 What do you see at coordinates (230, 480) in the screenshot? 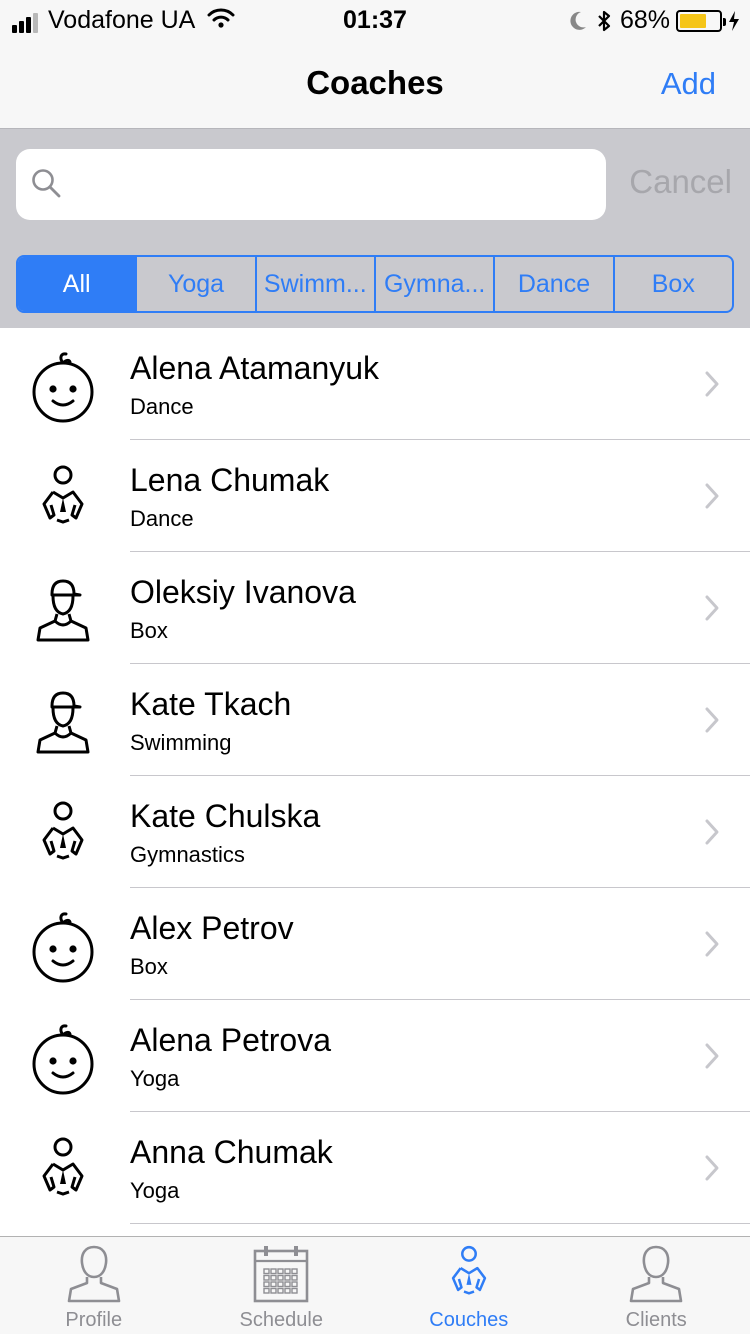
I see `coach-name: Lena Chumak` at bounding box center [230, 480].